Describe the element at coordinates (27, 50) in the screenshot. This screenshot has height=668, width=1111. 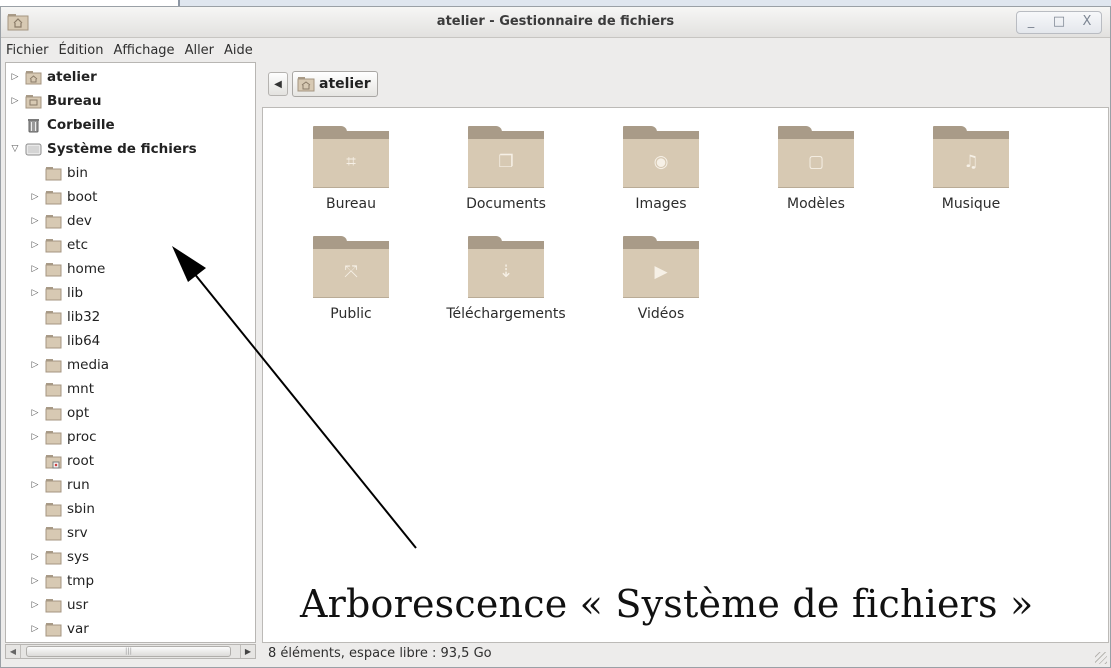
I see `menu-fichier: Fichier` at that location.